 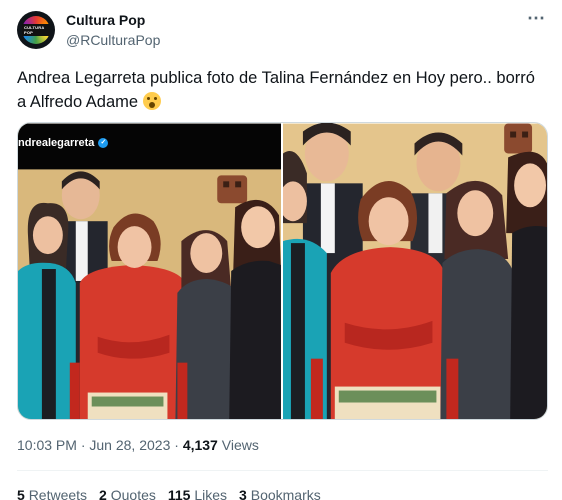 I want to click on quotes-count: 2, so click(x=103, y=493).